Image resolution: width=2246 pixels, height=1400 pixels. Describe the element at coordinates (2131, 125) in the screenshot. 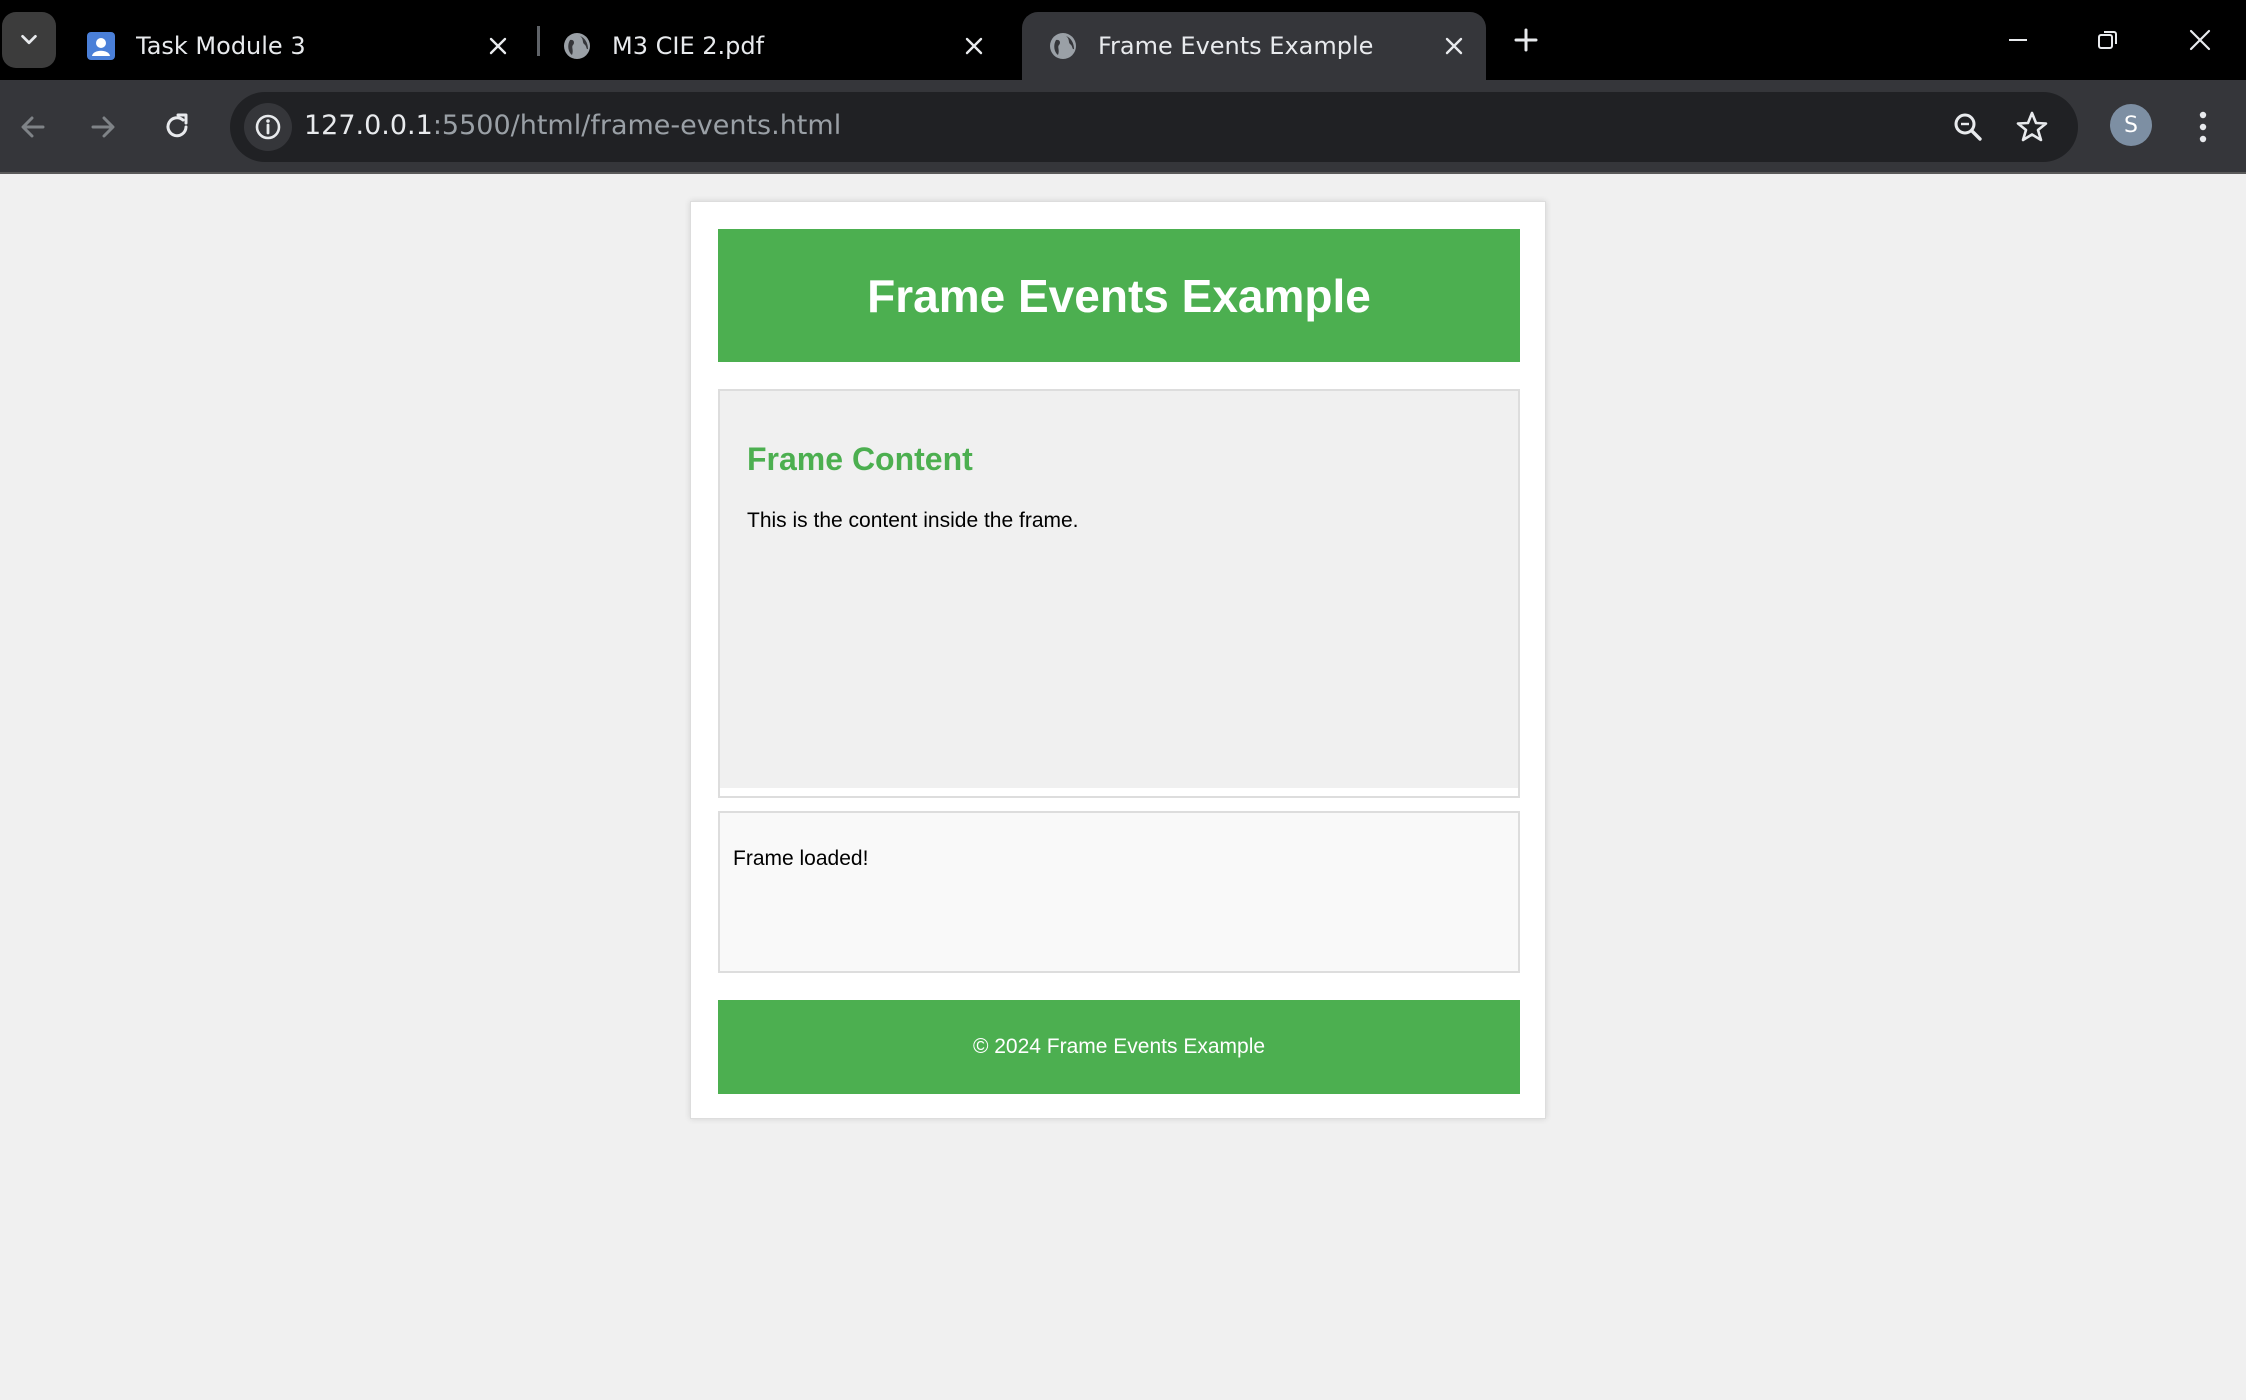

I see `profile-avatar: S` at that location.